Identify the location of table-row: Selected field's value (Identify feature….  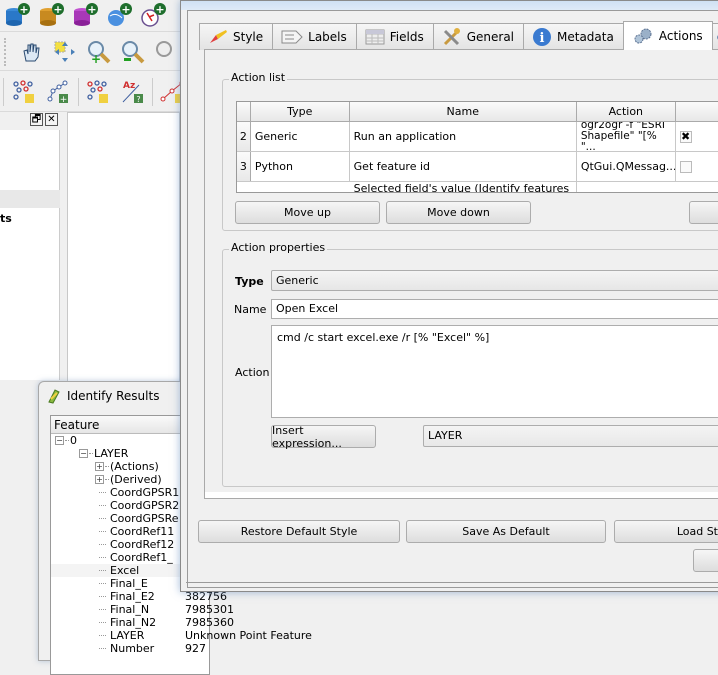
(477, 187).